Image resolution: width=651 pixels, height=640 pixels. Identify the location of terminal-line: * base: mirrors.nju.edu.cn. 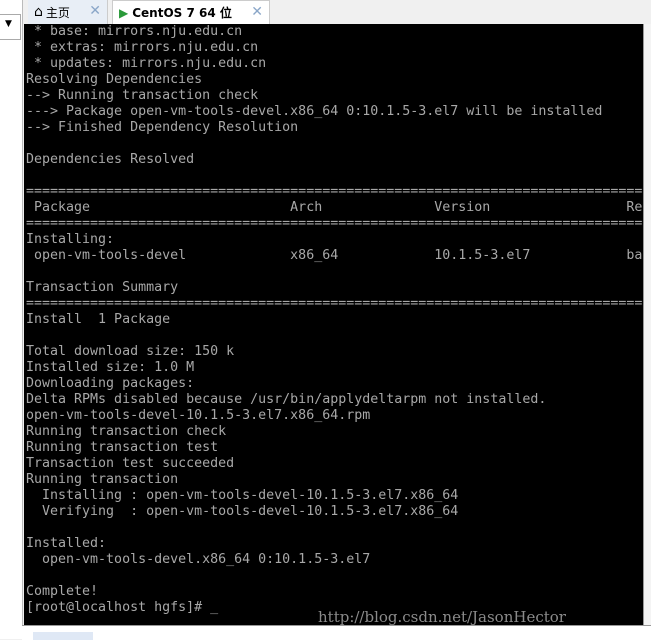
(134, 31).